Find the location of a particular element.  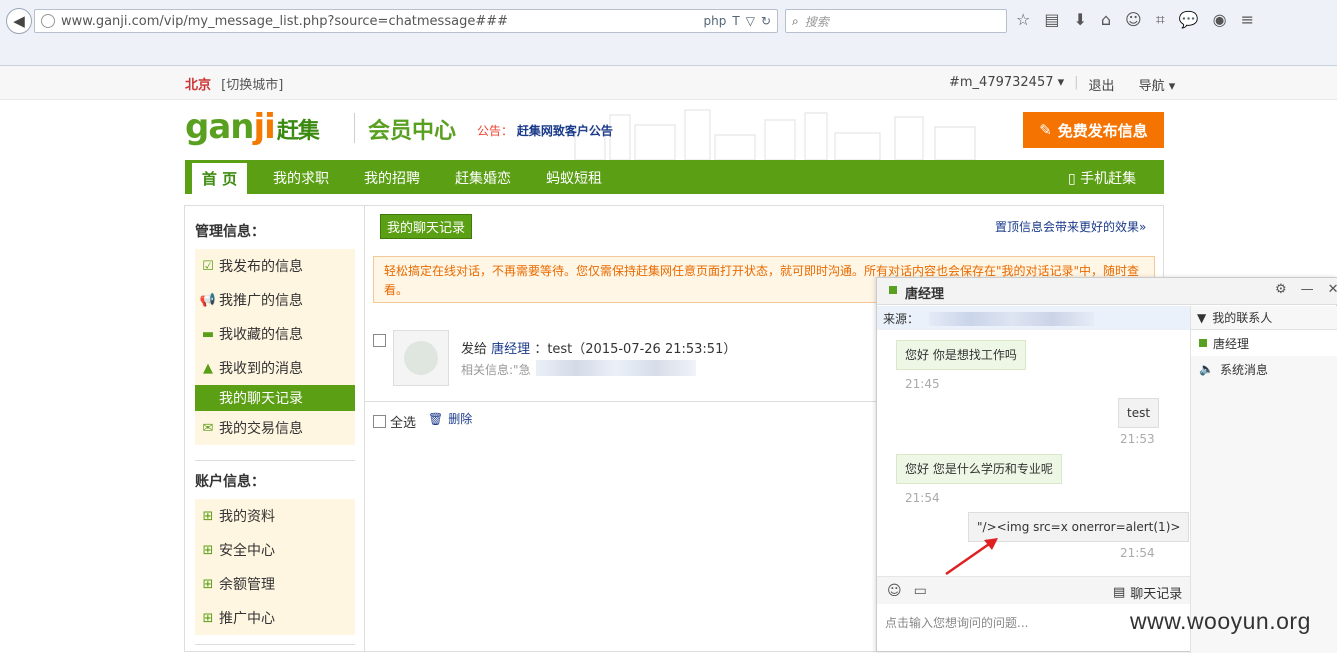

phone-icon: ▯ is located at coordinates (1072, 179).